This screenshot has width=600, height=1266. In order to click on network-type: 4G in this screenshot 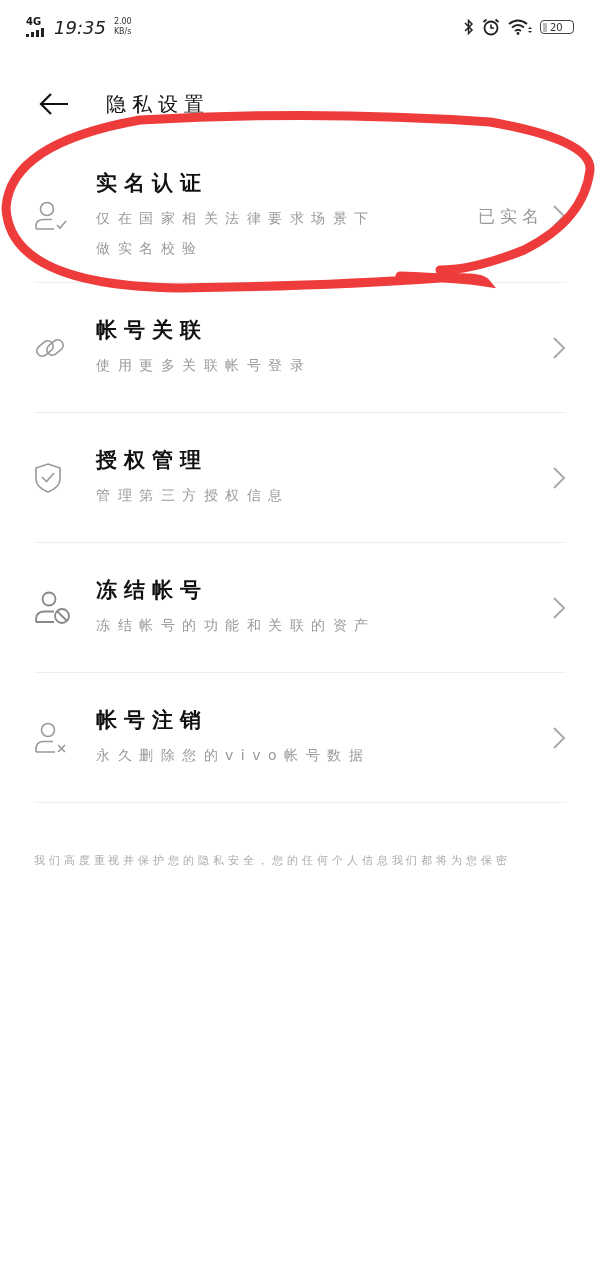, I will do `click(34, 22)`.